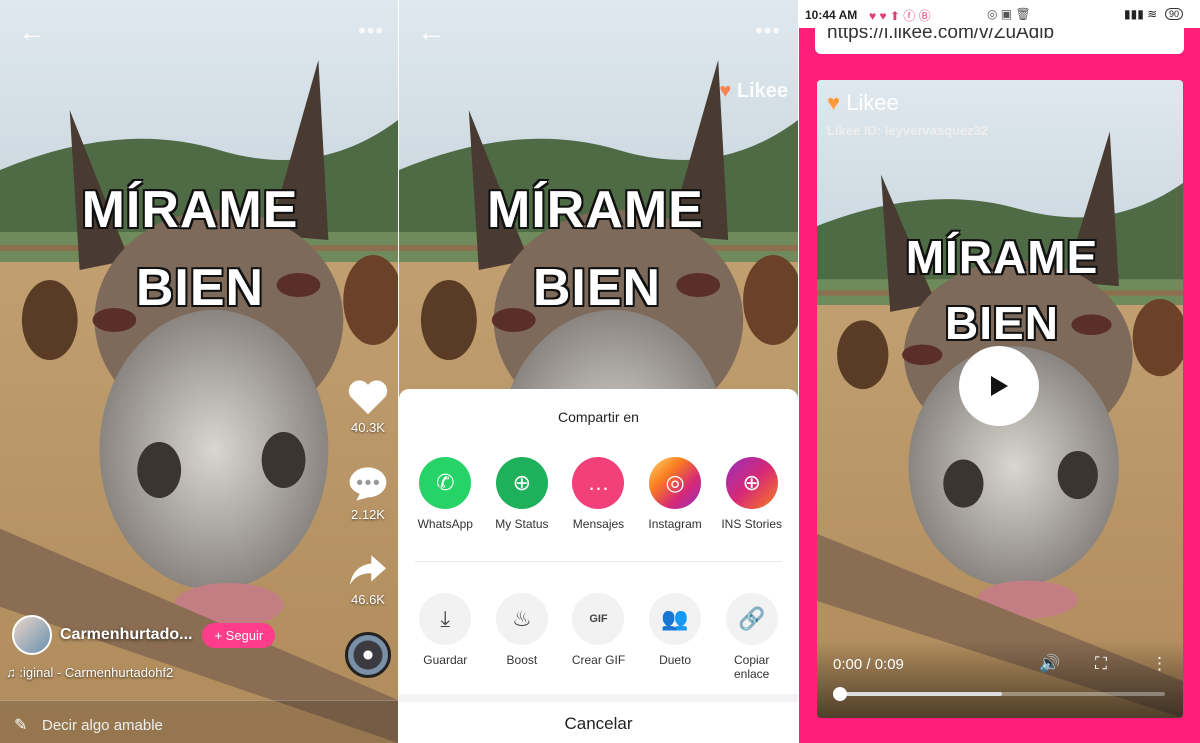 The image size is (1200, 743). I want to click on gif-icon: GIF, so click(598, 619).